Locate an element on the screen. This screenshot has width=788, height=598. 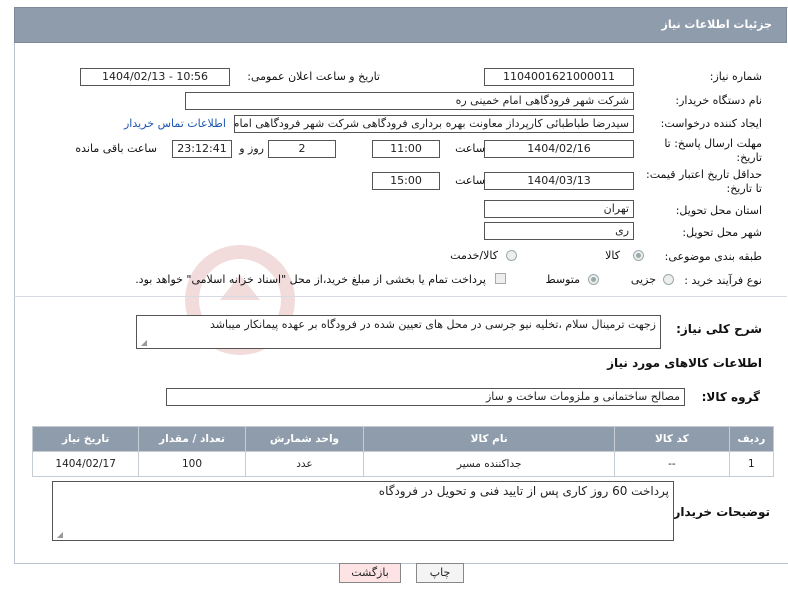
announce-field: 1404/02/13 - 10:56 is located at coordinates (155, 77).